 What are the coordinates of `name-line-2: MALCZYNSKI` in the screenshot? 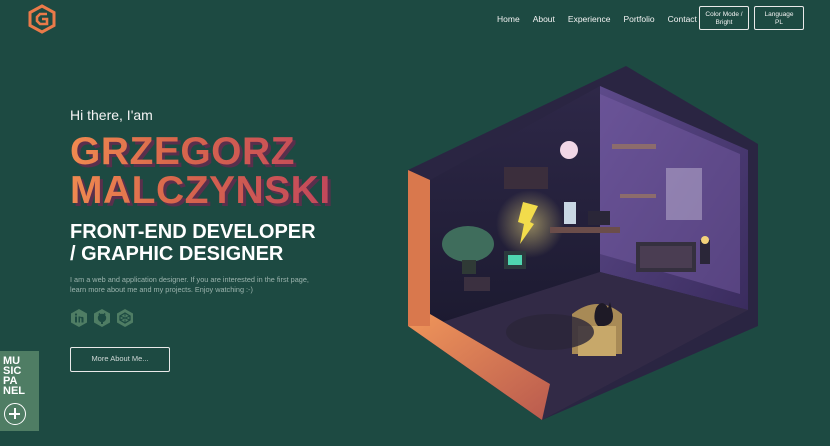 It's located at (200, 190).